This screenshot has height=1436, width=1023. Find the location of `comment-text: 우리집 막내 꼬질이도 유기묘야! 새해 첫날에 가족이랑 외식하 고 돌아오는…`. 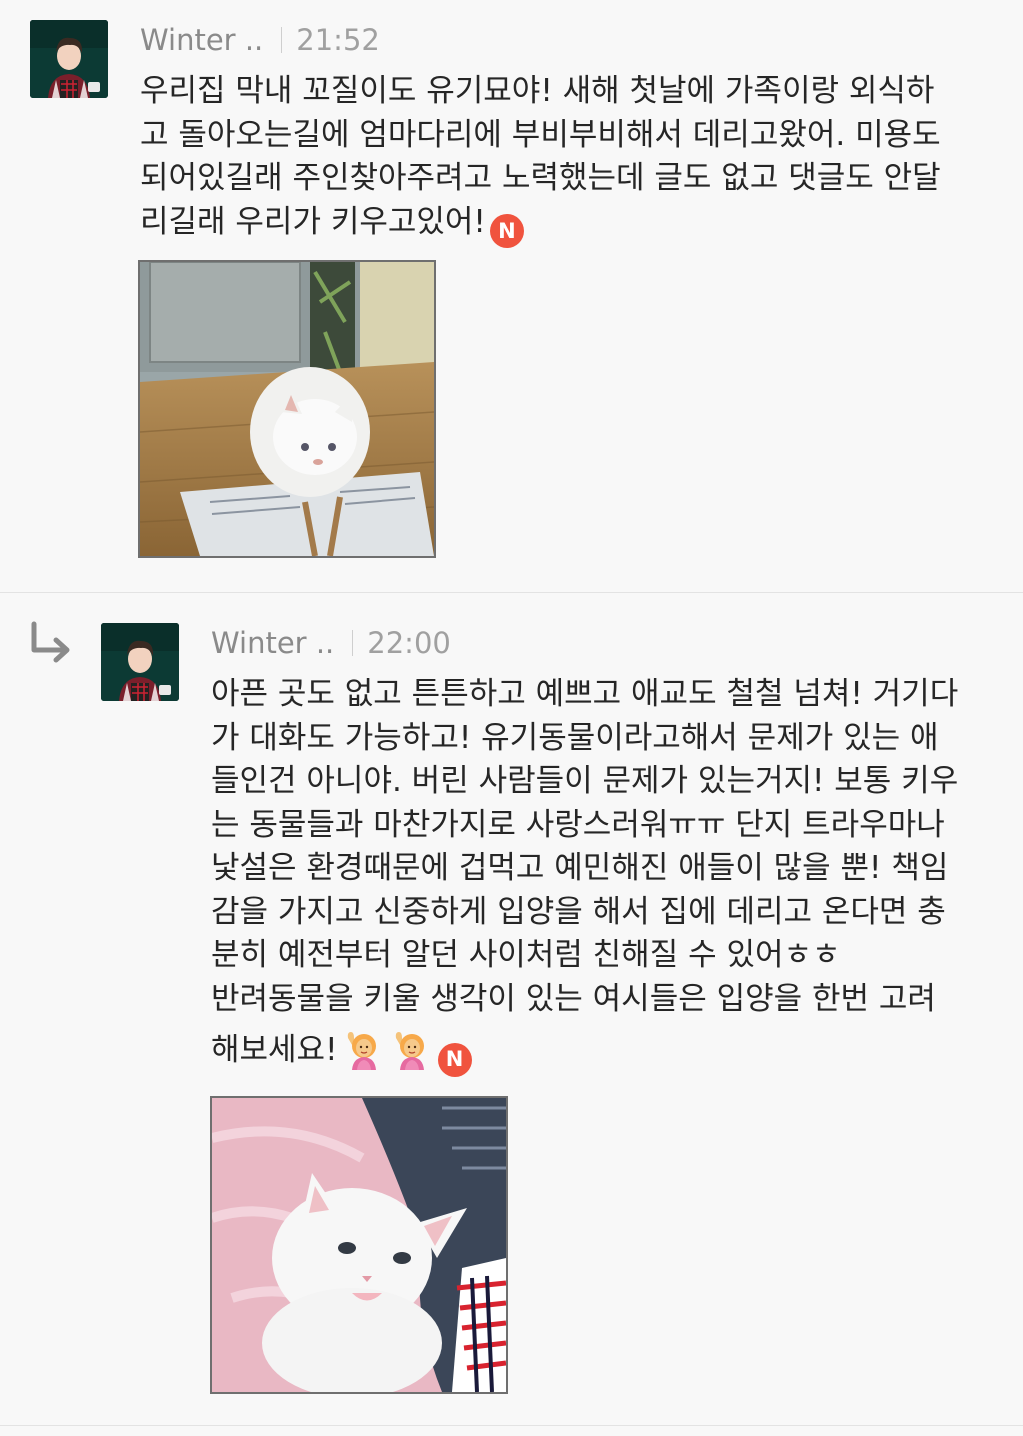

comment-text: 우리집 막내 꼬질이도 유기묘야! 새해 첫날에 가족이랑 외식하 고 돌아오는… is located at coordinates (540, 159).